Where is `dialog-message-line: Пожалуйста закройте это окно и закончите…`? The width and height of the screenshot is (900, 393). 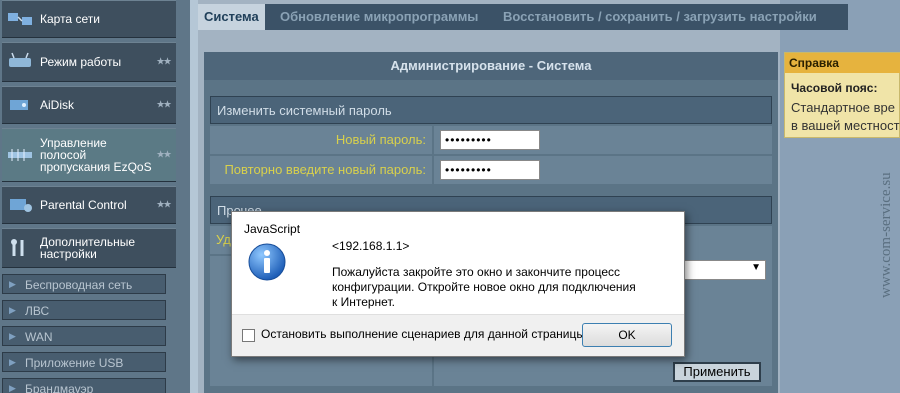
dialog-message-line: Пожалуйста закройте это окно и закончите… is located at coordinates (476, 272).